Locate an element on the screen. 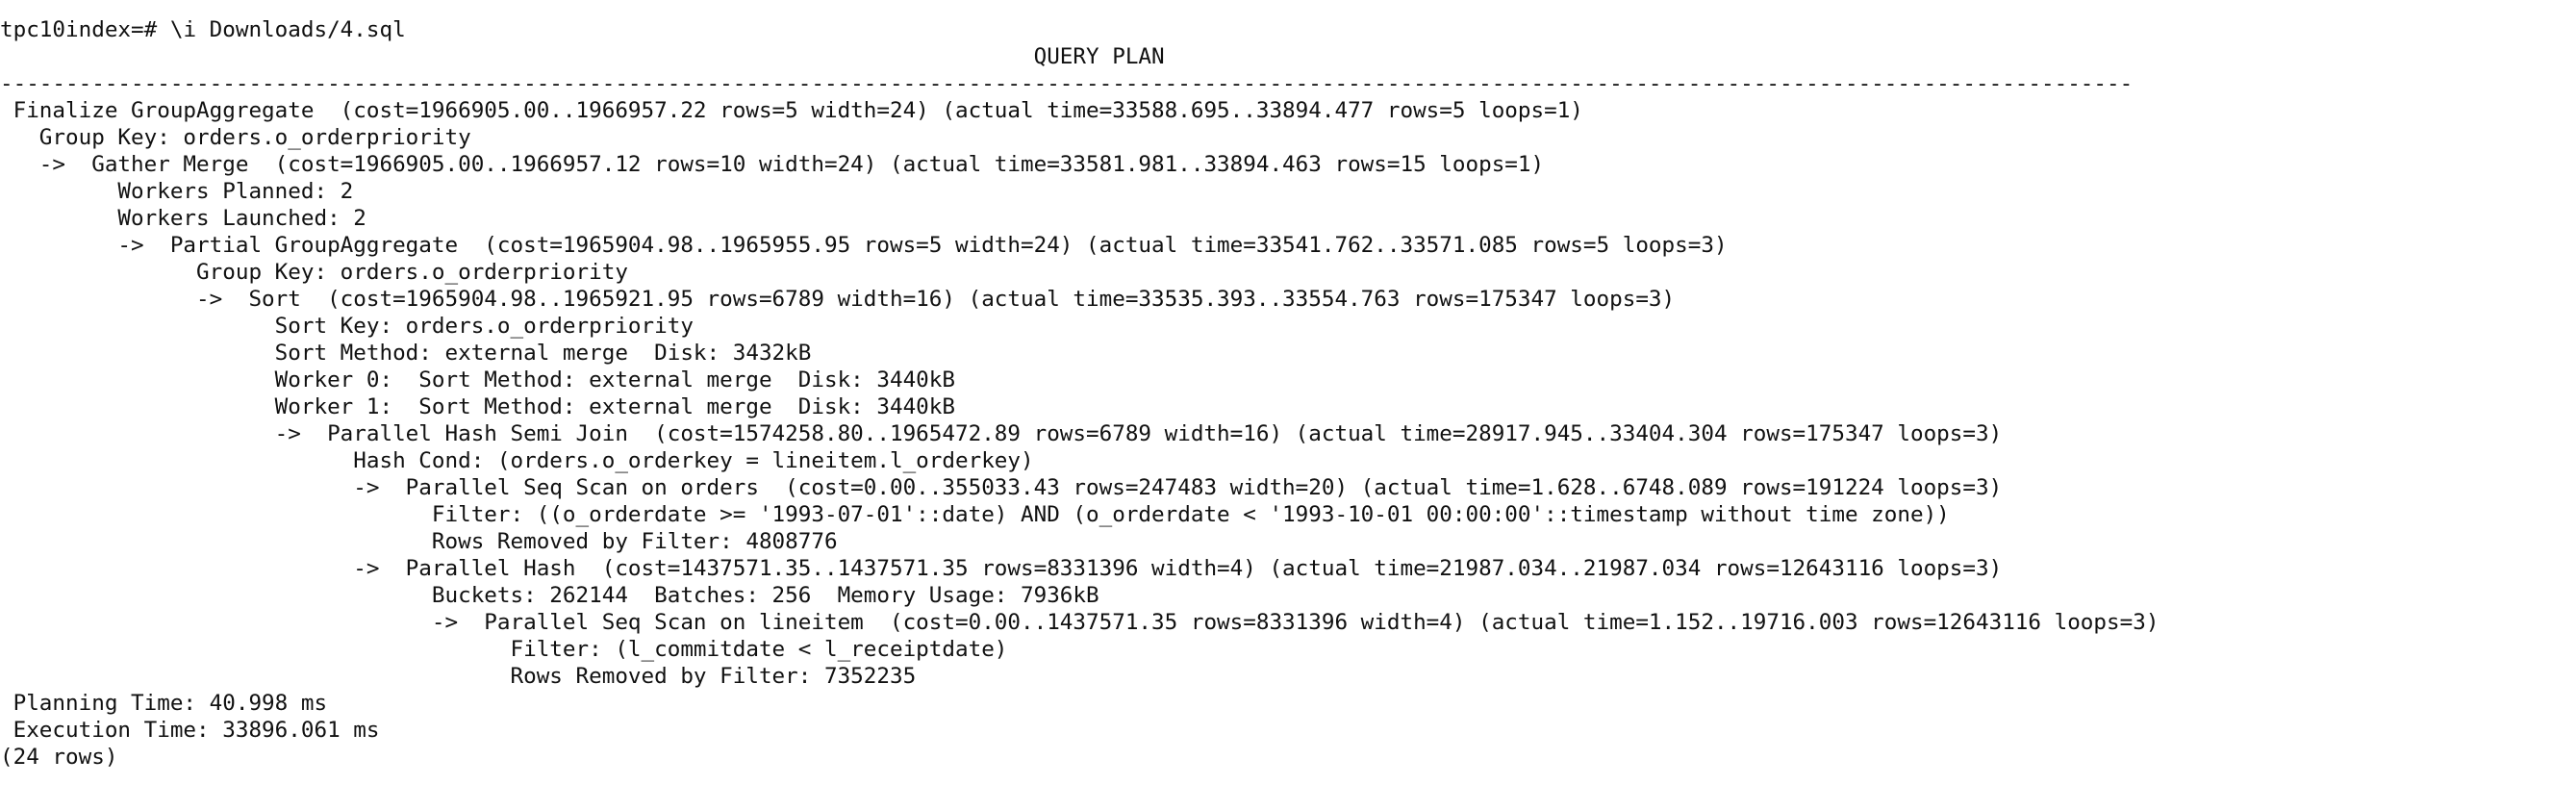 The image size is (2576, 785). plan-line: Workers Launched: 2 is located at coordinates (183, 218).